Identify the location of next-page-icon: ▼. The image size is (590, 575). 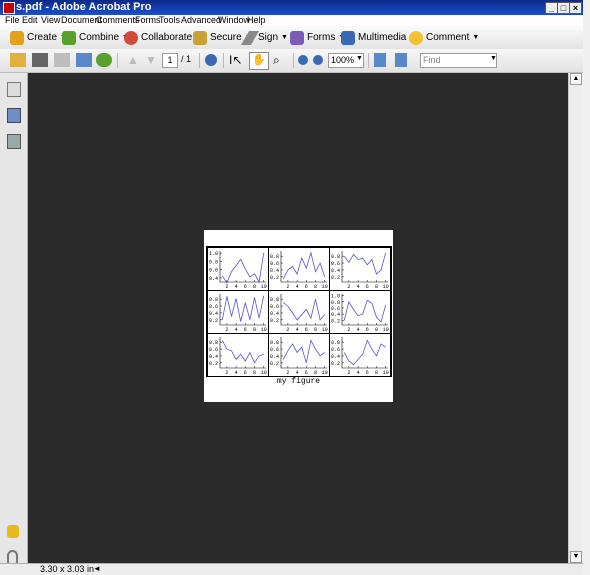
(151, 60).